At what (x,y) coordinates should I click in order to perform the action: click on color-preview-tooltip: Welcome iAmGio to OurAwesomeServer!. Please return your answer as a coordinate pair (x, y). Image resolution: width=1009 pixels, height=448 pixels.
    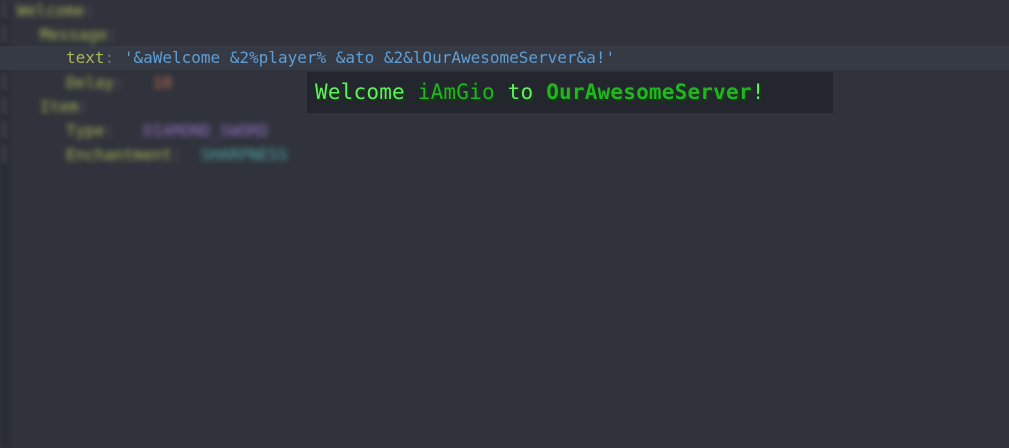
    Looking at the image, I should click on (570, 92).